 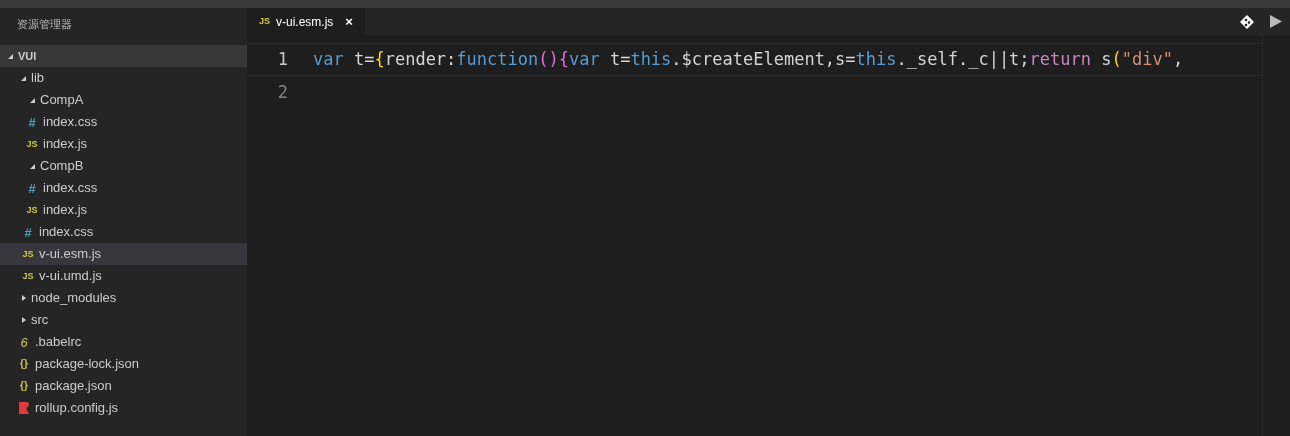 What do you see at coordinates (306, 21) in the screenshot?
I see `editor-tab: JS v-ui.esm.js ×` at bounding box center [306, 21].